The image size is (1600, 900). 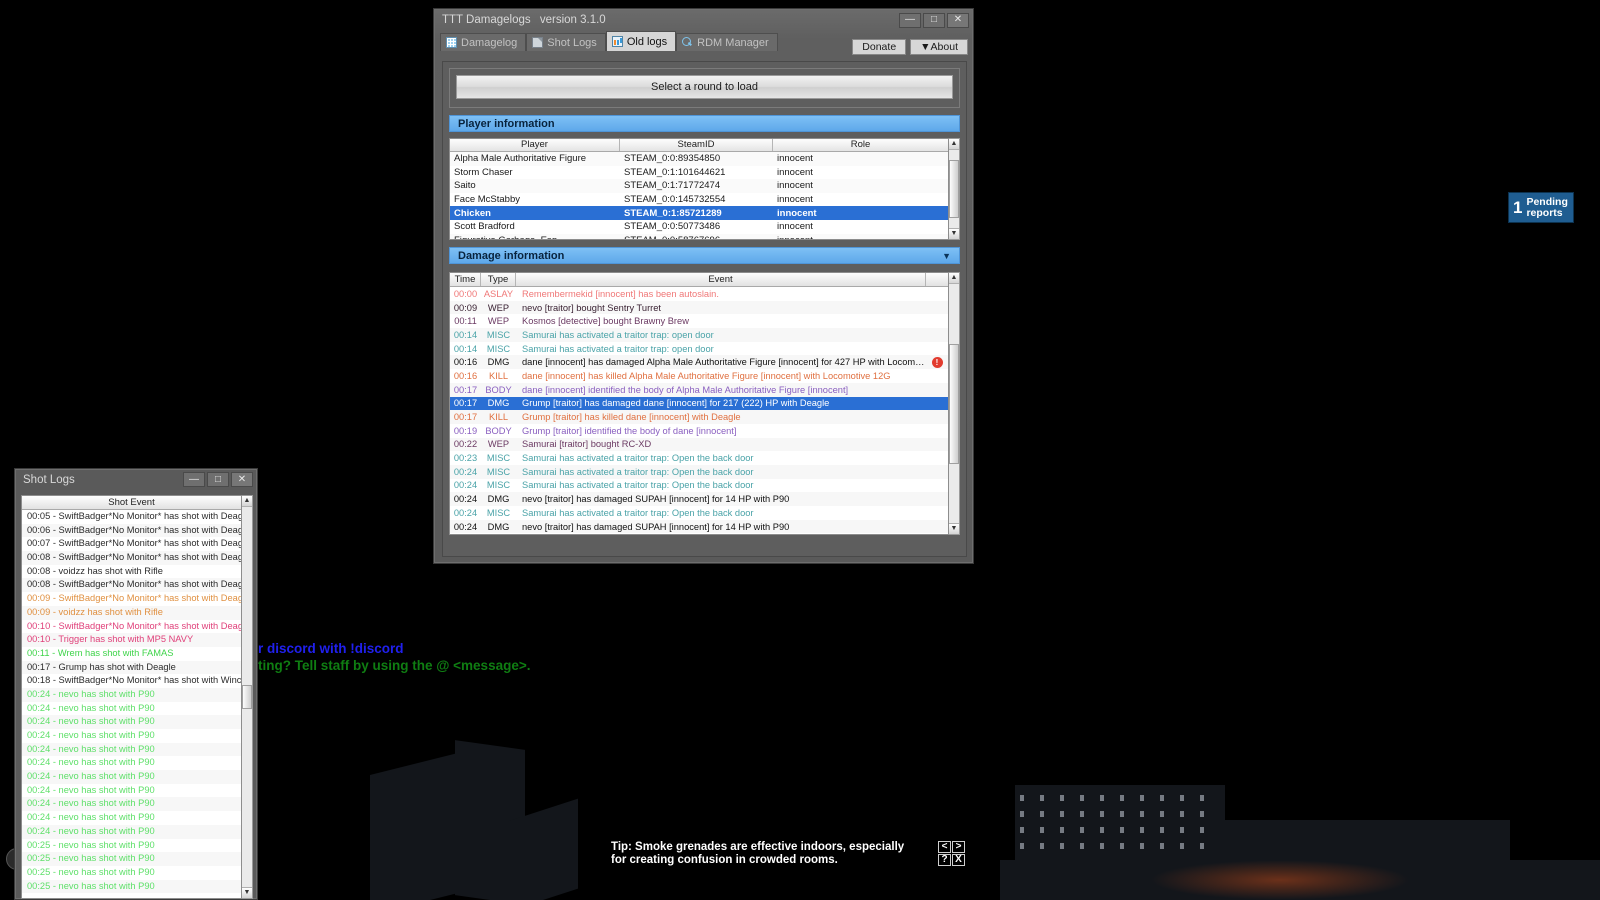 I want to click on close-icon: ✕, so click(x=958, y=20).